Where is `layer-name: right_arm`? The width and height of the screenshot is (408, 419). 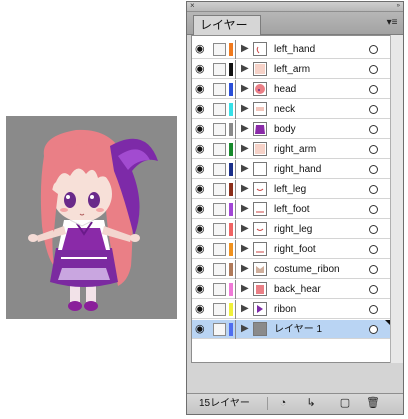 layer-name: right_arm is located at coordinates (295, 149).